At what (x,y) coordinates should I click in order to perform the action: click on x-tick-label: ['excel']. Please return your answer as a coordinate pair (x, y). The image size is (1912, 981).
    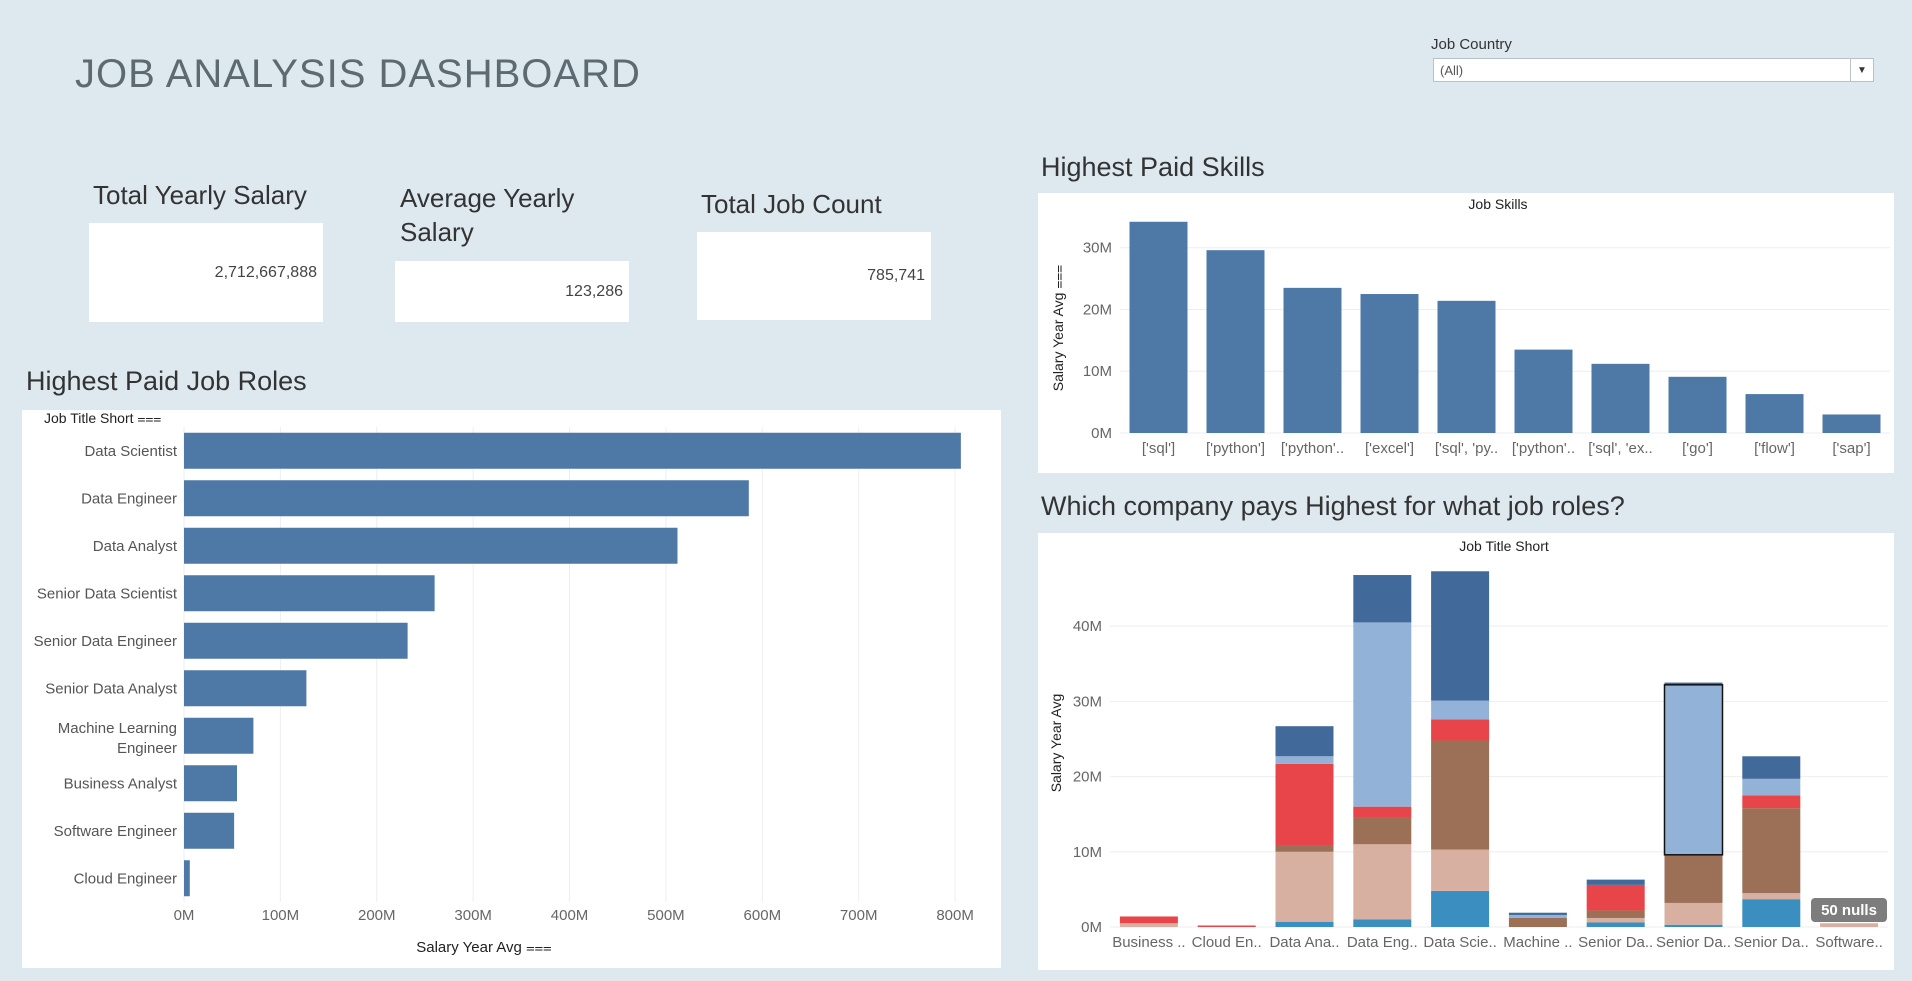
    Looking at the image, I should click on (1389, 448).